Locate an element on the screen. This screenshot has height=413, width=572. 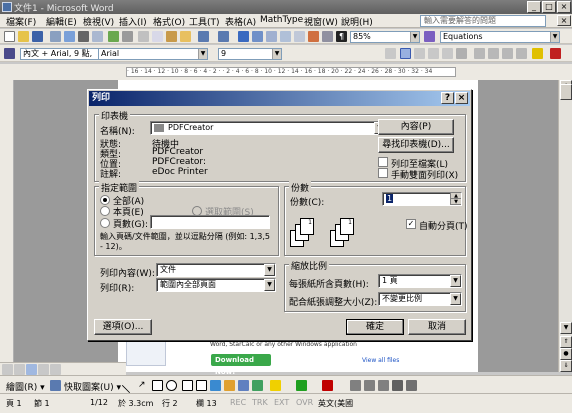
numbering-icon is located at coordinates (479, 53).